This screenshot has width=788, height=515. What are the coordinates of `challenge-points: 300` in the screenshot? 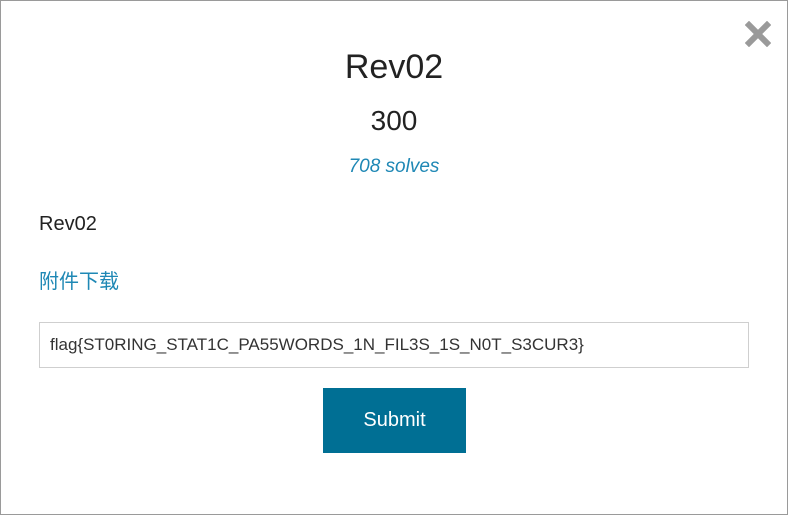 It's located at (394, 120).